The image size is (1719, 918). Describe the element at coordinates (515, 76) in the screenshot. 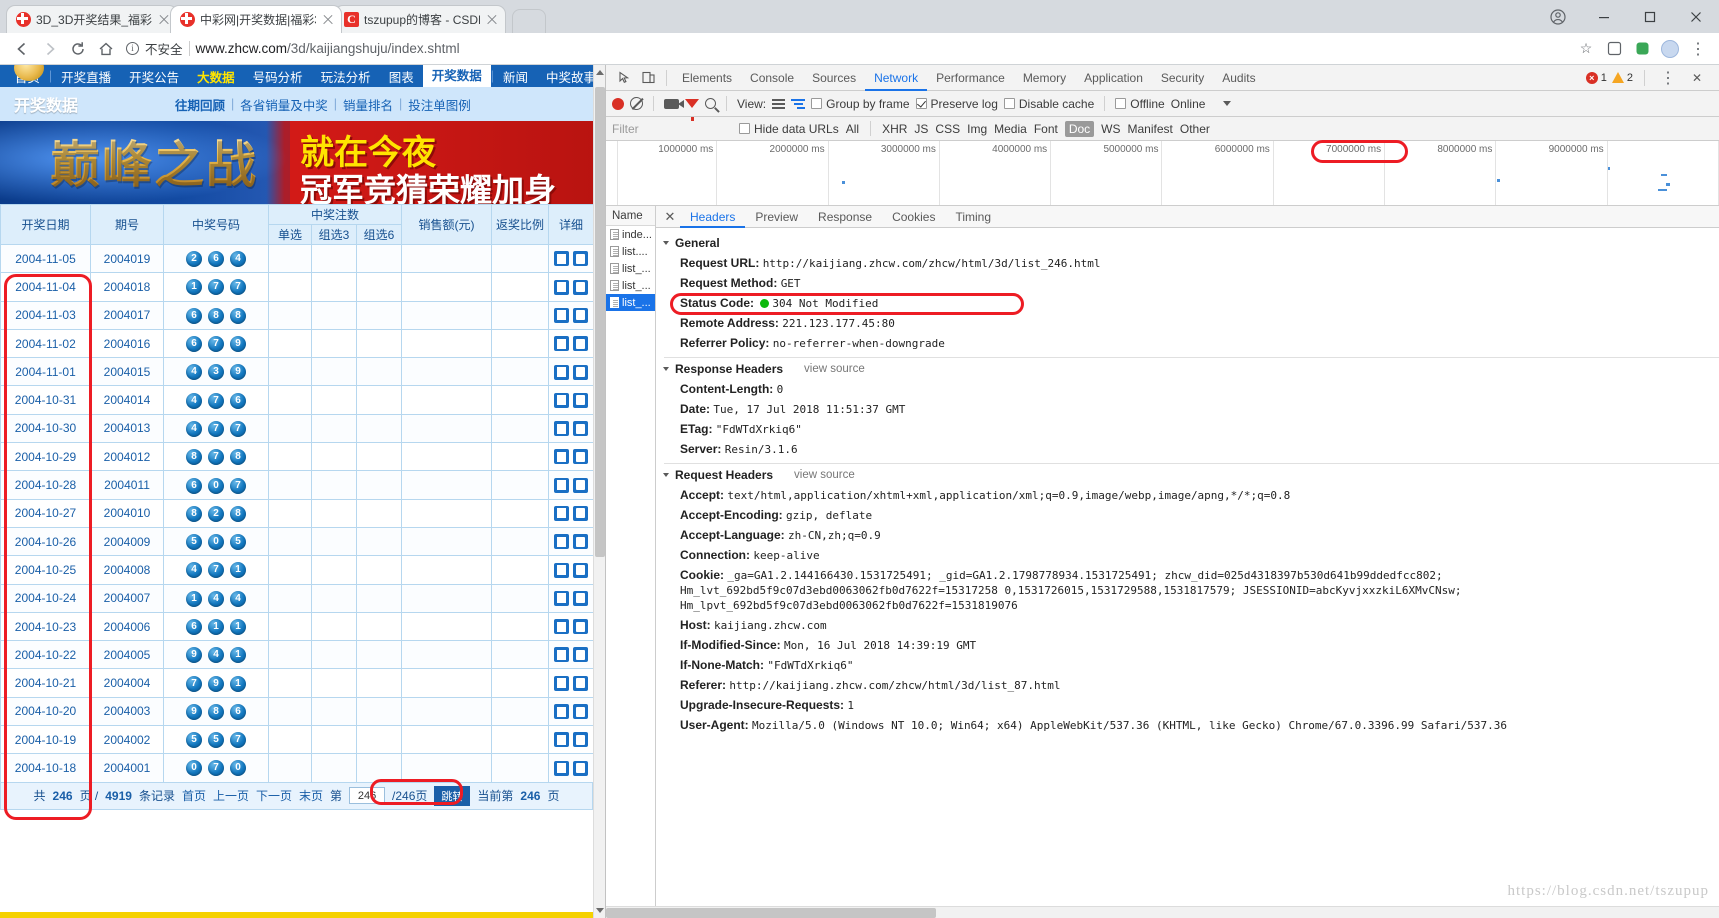

I see `nav-item-news: 新闻` at that location.